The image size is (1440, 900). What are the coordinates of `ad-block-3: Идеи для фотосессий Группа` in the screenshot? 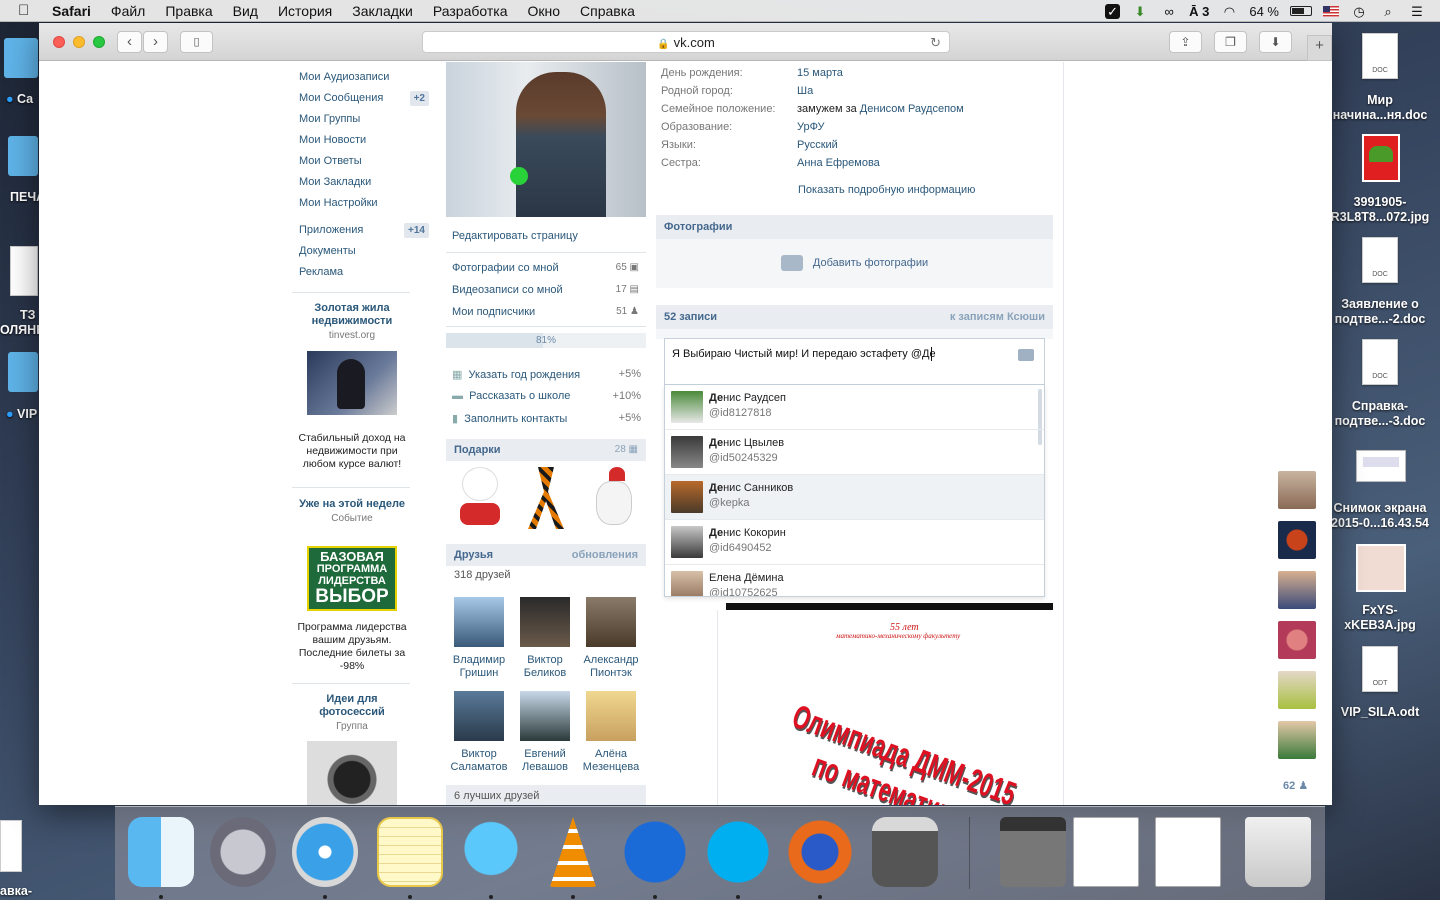 It's located at (352, 712).